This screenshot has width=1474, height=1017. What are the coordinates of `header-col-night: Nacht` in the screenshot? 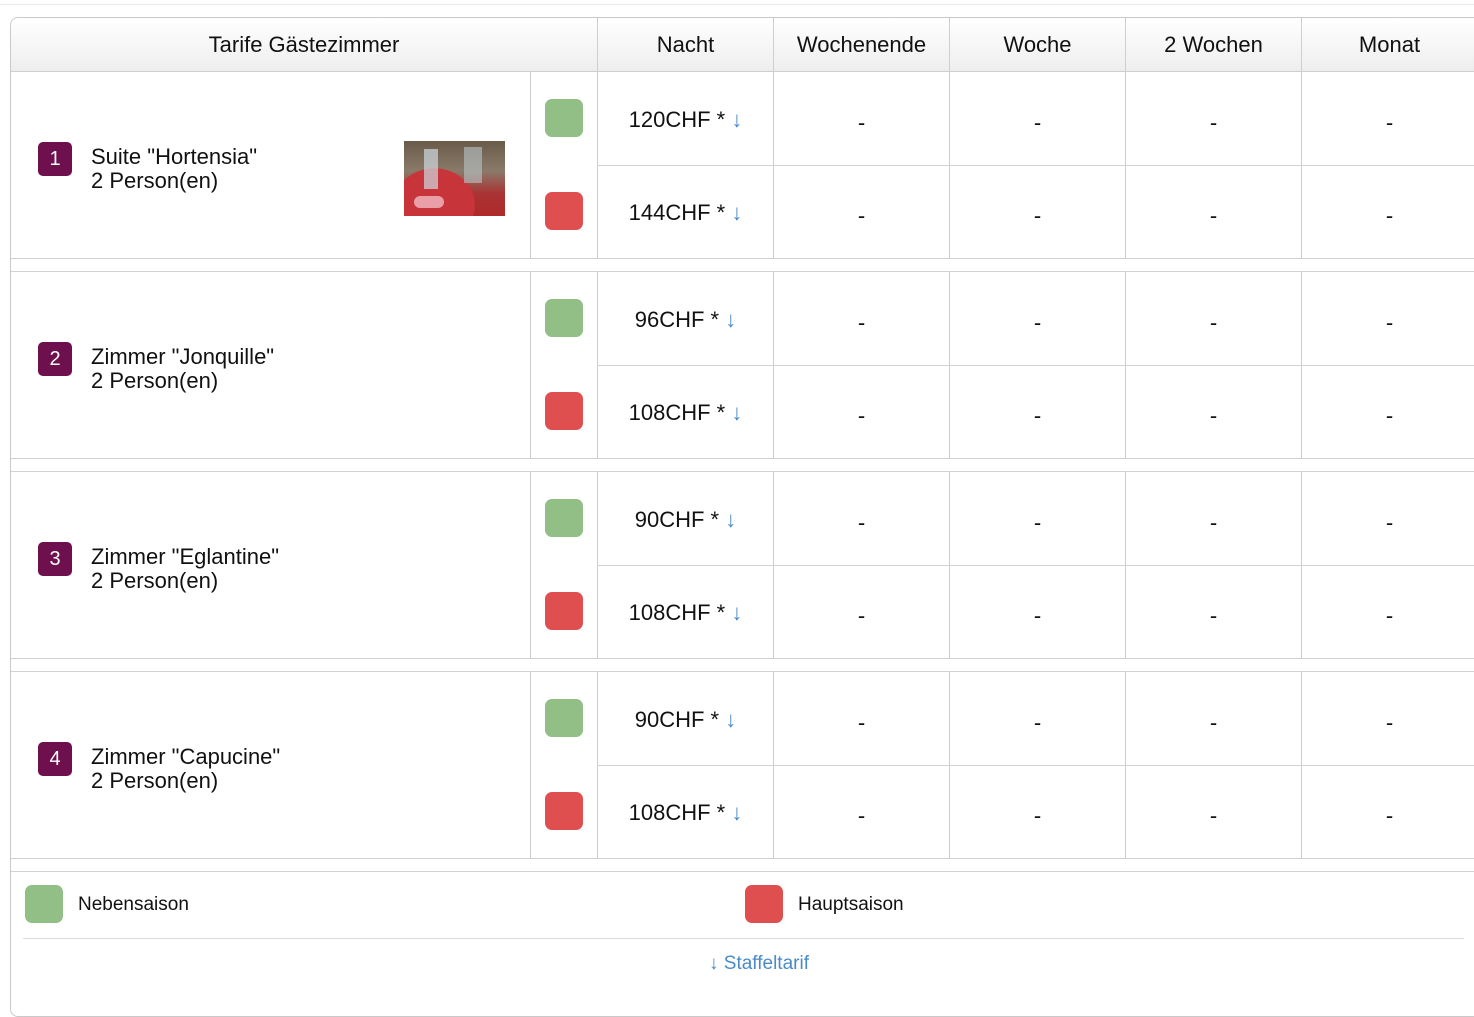 It's located at (685, 44).